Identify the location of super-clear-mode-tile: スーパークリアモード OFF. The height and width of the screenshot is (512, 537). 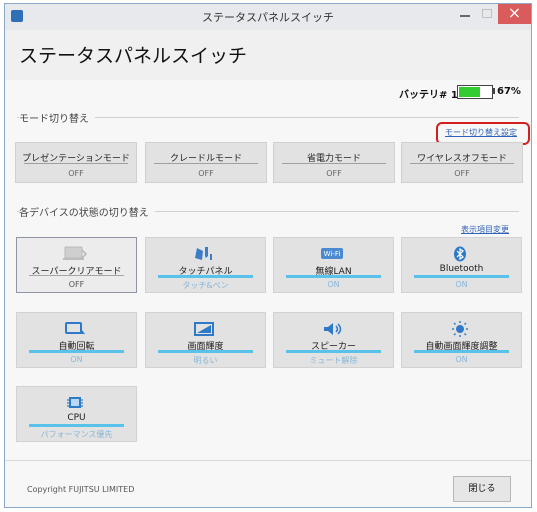
(76, 265).